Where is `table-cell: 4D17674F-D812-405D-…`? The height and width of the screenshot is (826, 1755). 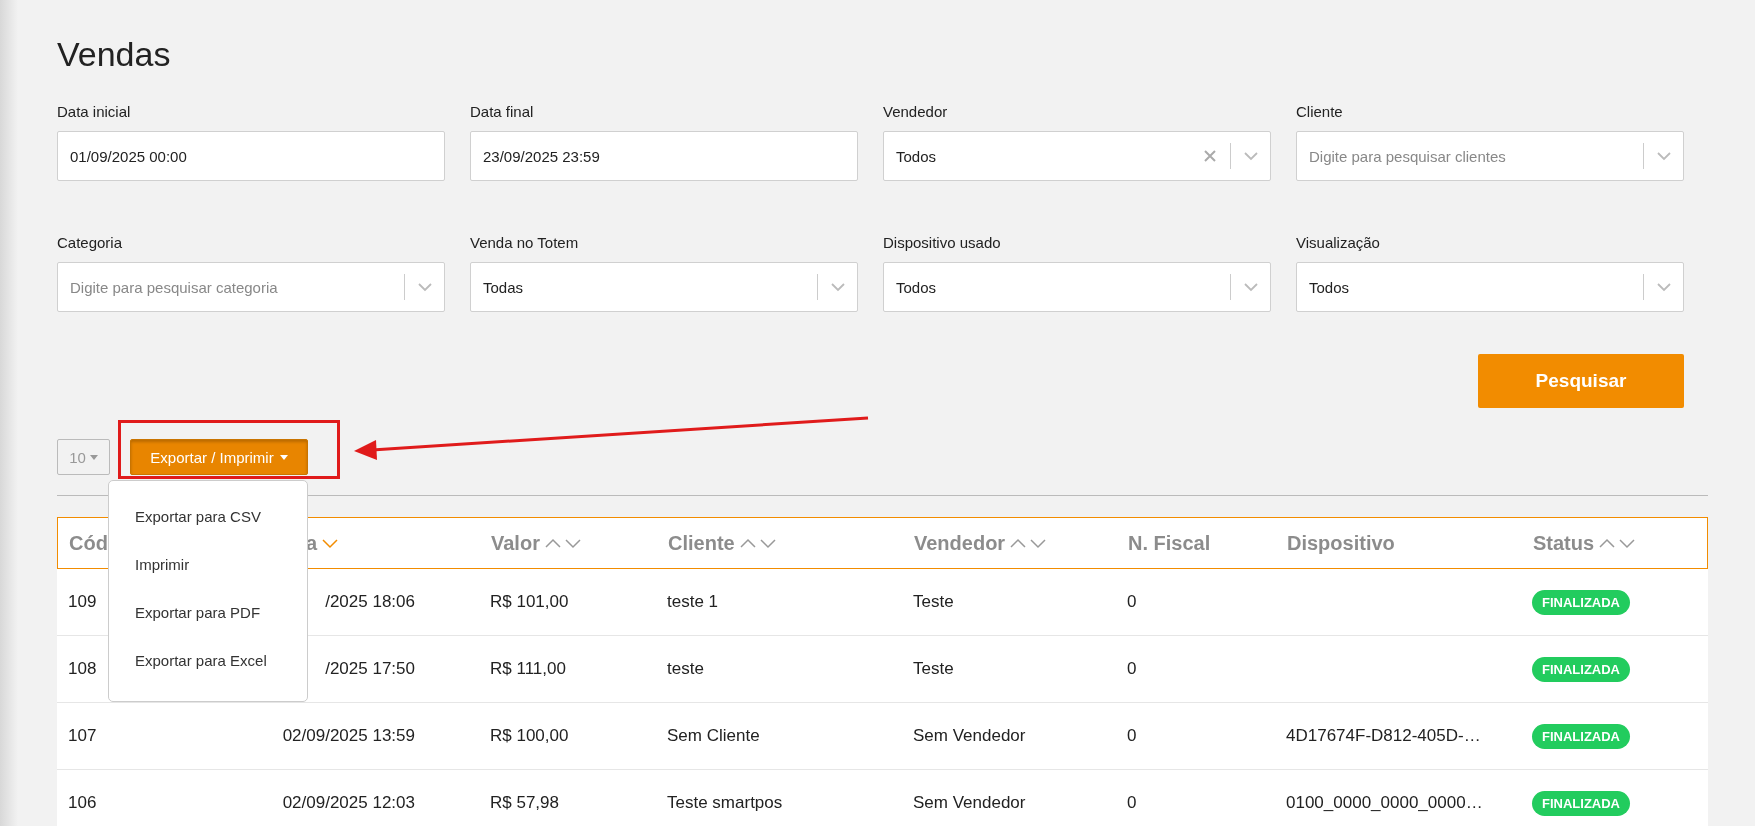
table-cell: 4D17674F-D812-405D-… is located at coordinates (1383, 735).